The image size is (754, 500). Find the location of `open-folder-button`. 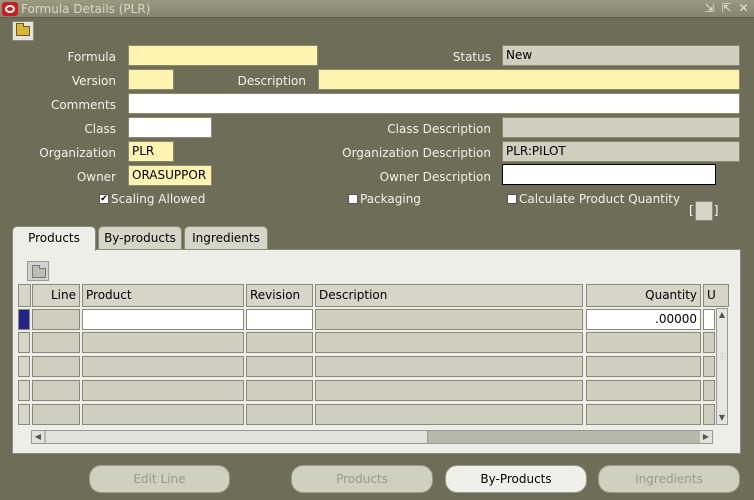

open-folder-button is located at coordinates (23, 31).